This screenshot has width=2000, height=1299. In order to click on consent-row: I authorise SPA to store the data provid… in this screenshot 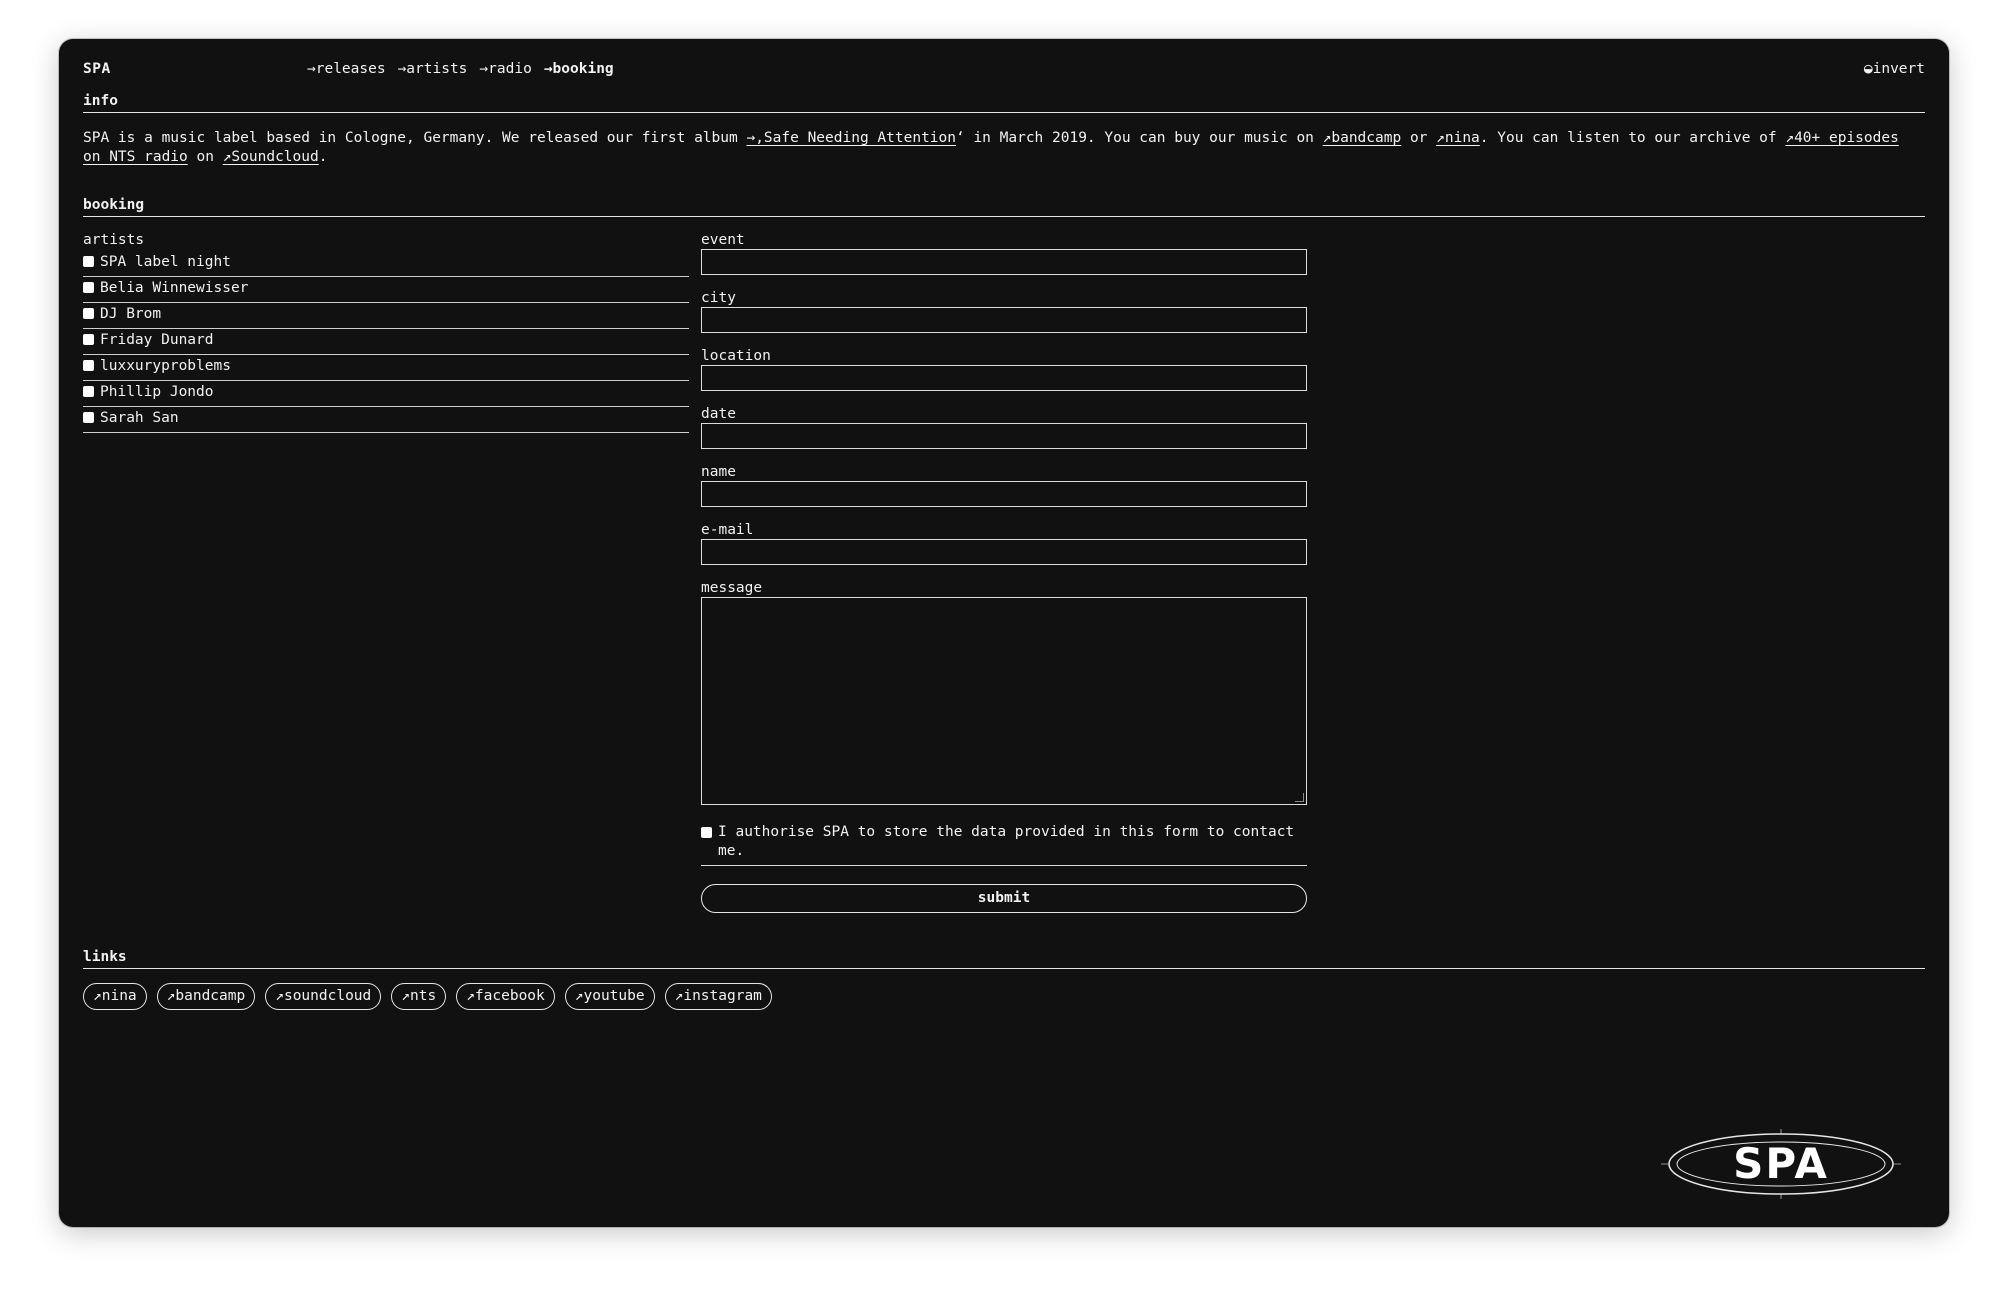, I will do `click(1004, 844)`.